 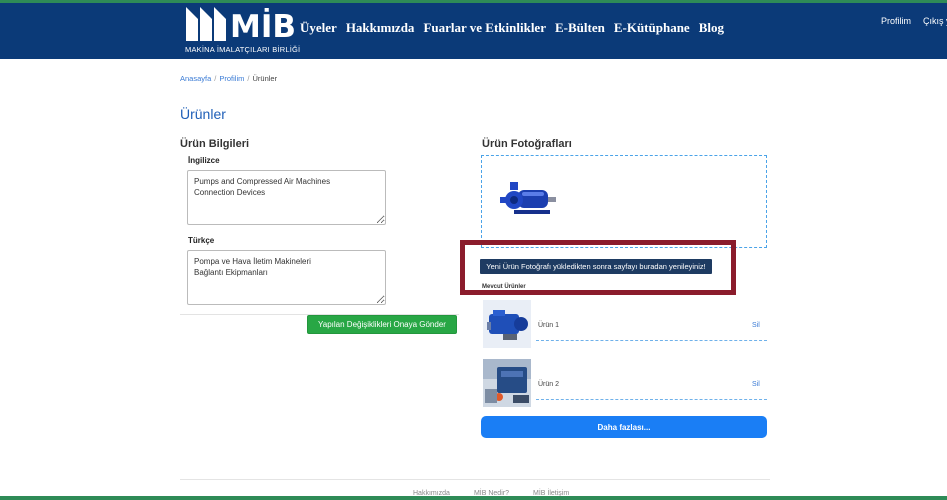 What do you see at coordinates (203, 114) in the screenshot?
I see `page-title: Ürünler` at bounding box center [203, 114].